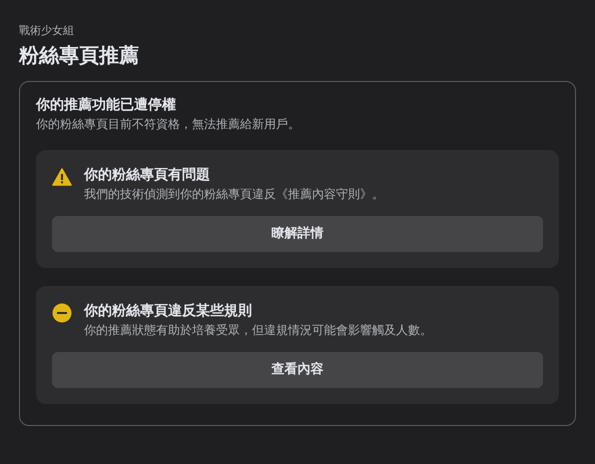 This screenshot has height=464, width=595. Describe the element at coordinates (168, 311) in the screenshot. I see `issue-title: 你的粉絲專頁違反某些規則` at that location.